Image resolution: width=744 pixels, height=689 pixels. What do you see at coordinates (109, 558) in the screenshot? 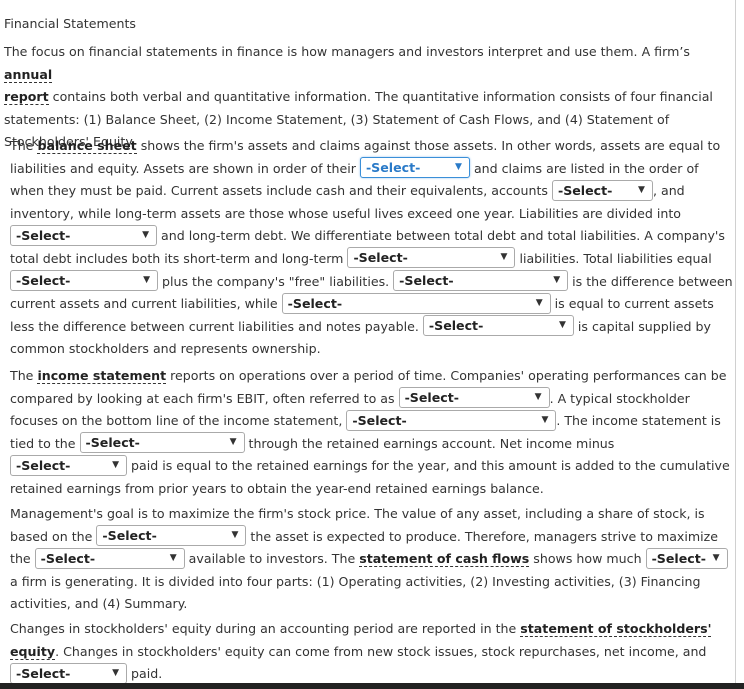
I see `select-investor-cash: -Select- ▼` at bounding box center [109, 558].